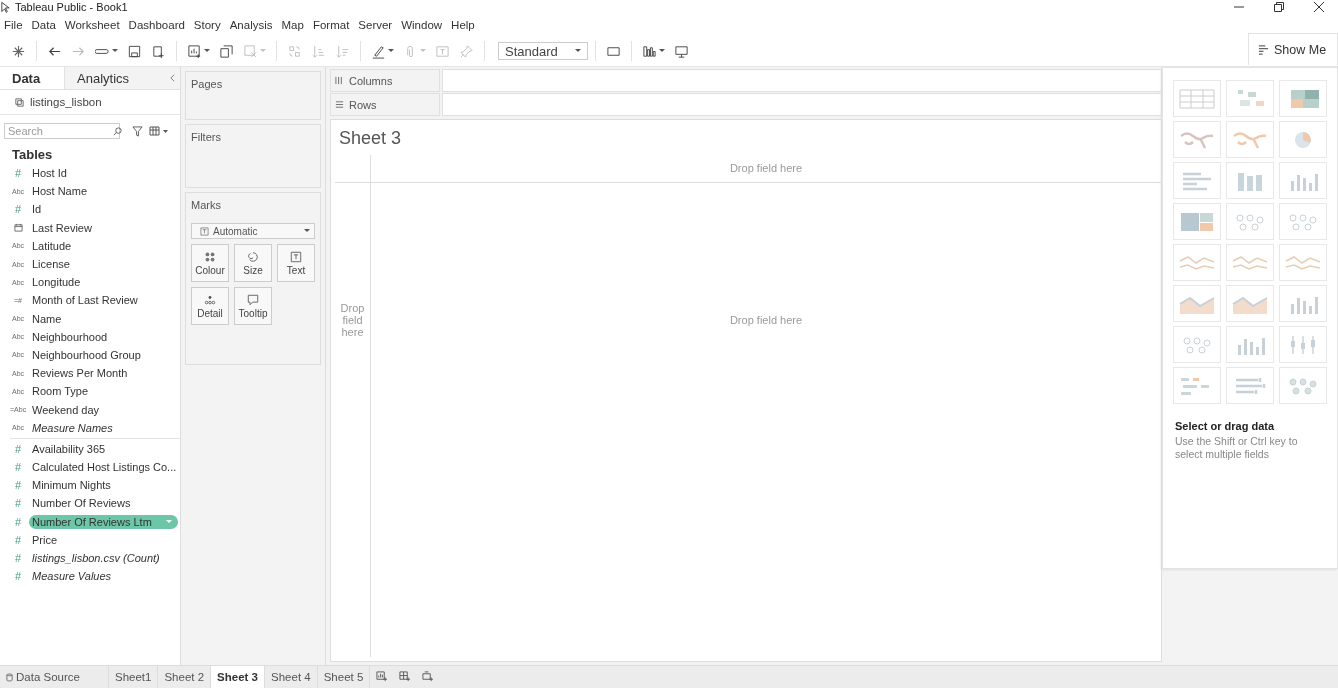  What do you see at coordinates (134, 677) in the screenshot?
I see `sheet-tab: Sheet1` at bounding box center [134, 677].